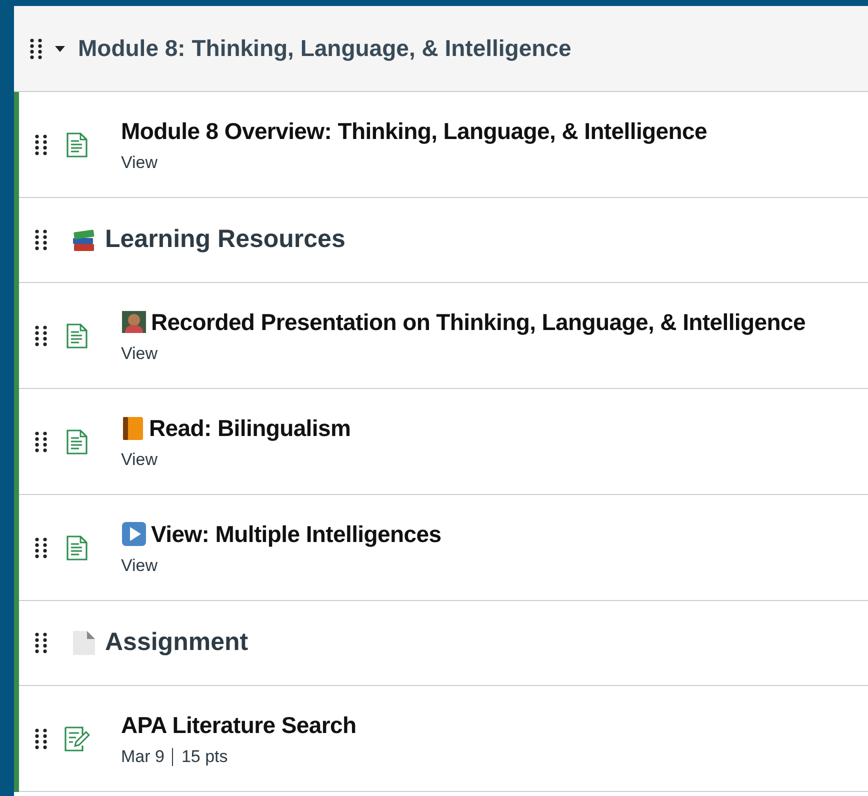 The height and width of the screenshot is (796, 868). What do you see at coordinates (134, 321) in the screenshot?
I see `teacher-icon` at bounding box center [134, 321].